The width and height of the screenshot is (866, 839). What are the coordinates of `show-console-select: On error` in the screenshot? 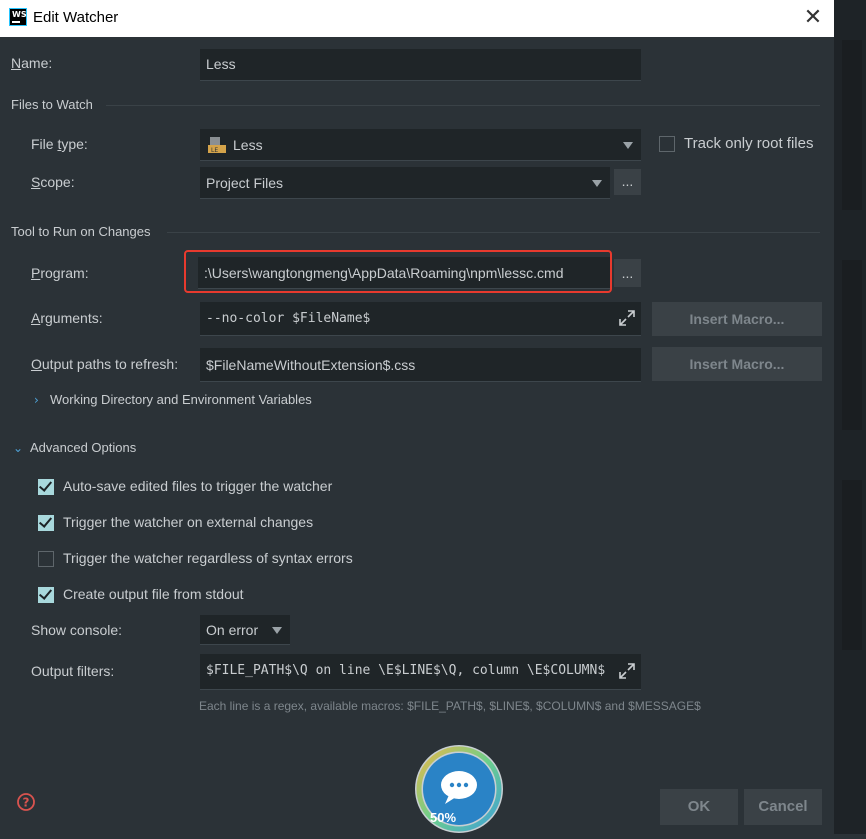 It's located at (245, 630).